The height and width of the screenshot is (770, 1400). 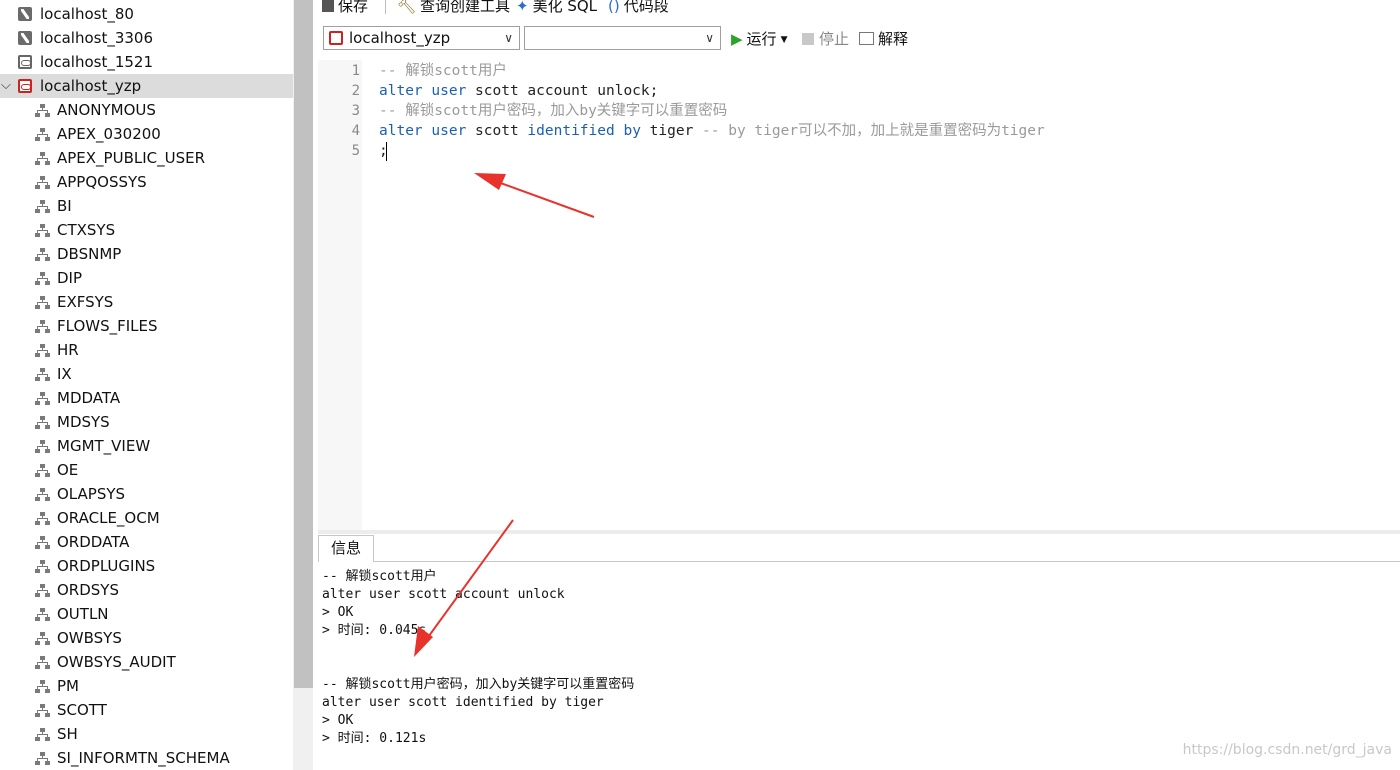 What do you see at coordinates (534, 195) in the screenshot?
I see `annotation-arrow-editor` at bounding box center [534, 195].